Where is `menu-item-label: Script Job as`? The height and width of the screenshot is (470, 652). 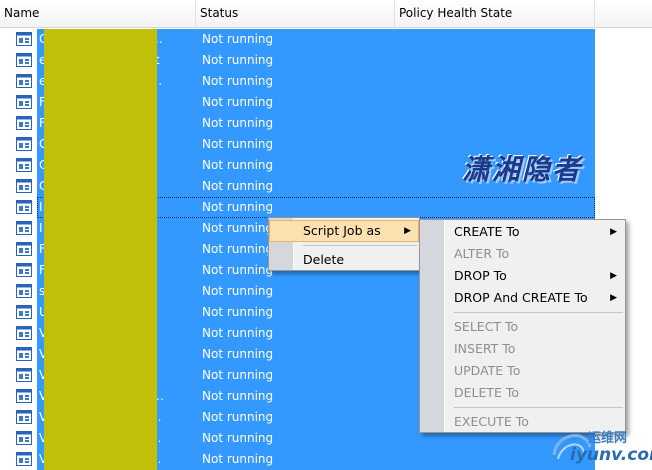 menu-item-label: Script Job as is located at coordinates (342, 230).